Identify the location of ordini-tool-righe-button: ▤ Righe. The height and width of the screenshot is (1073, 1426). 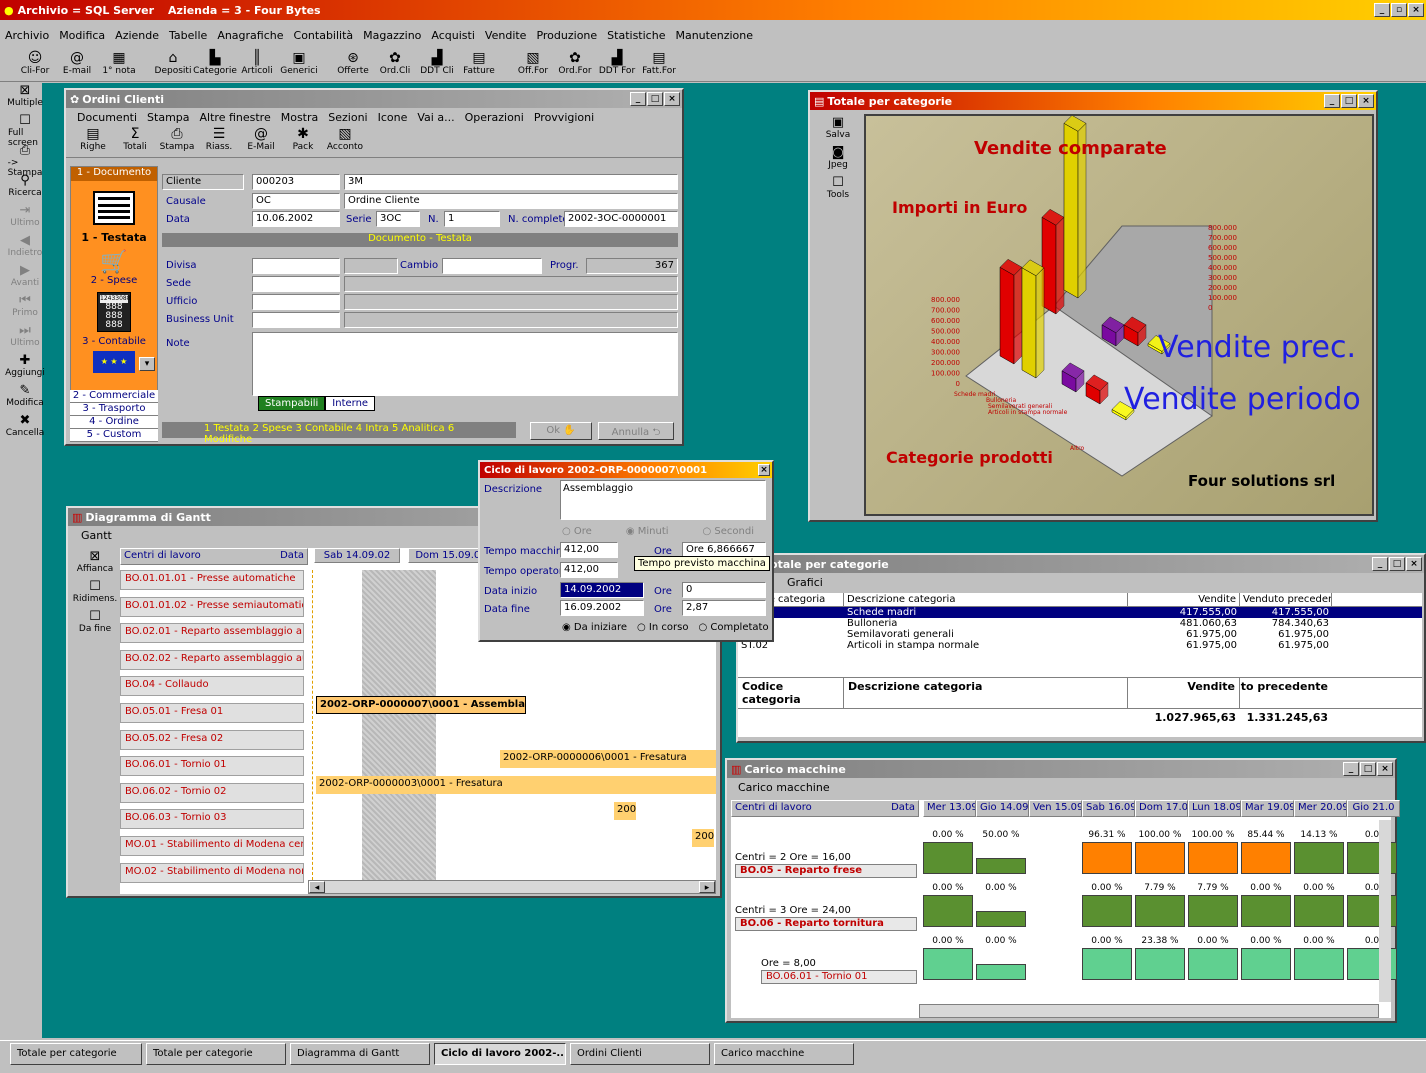
(93, 141).